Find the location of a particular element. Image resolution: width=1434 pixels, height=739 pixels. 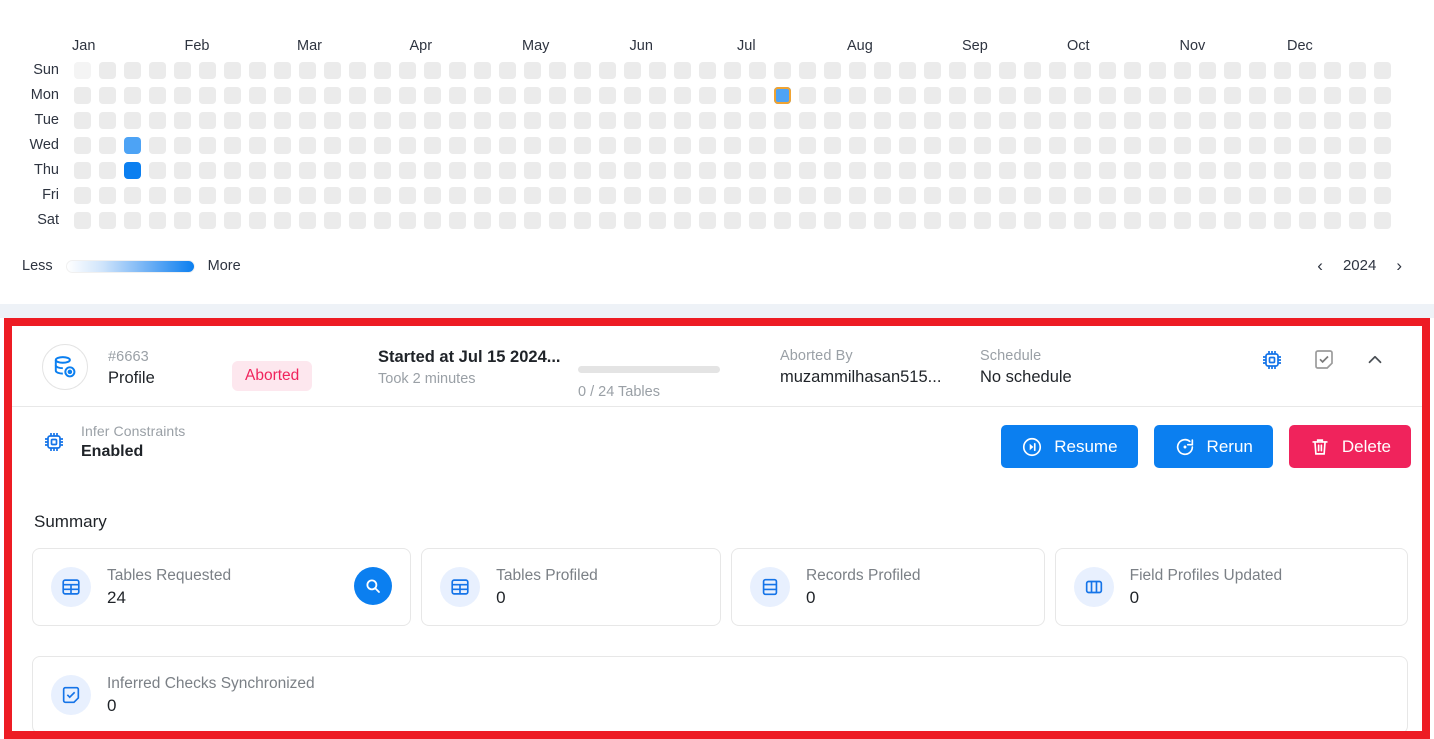

rerun-button: Rerun is located at coordinates (1213, 446).